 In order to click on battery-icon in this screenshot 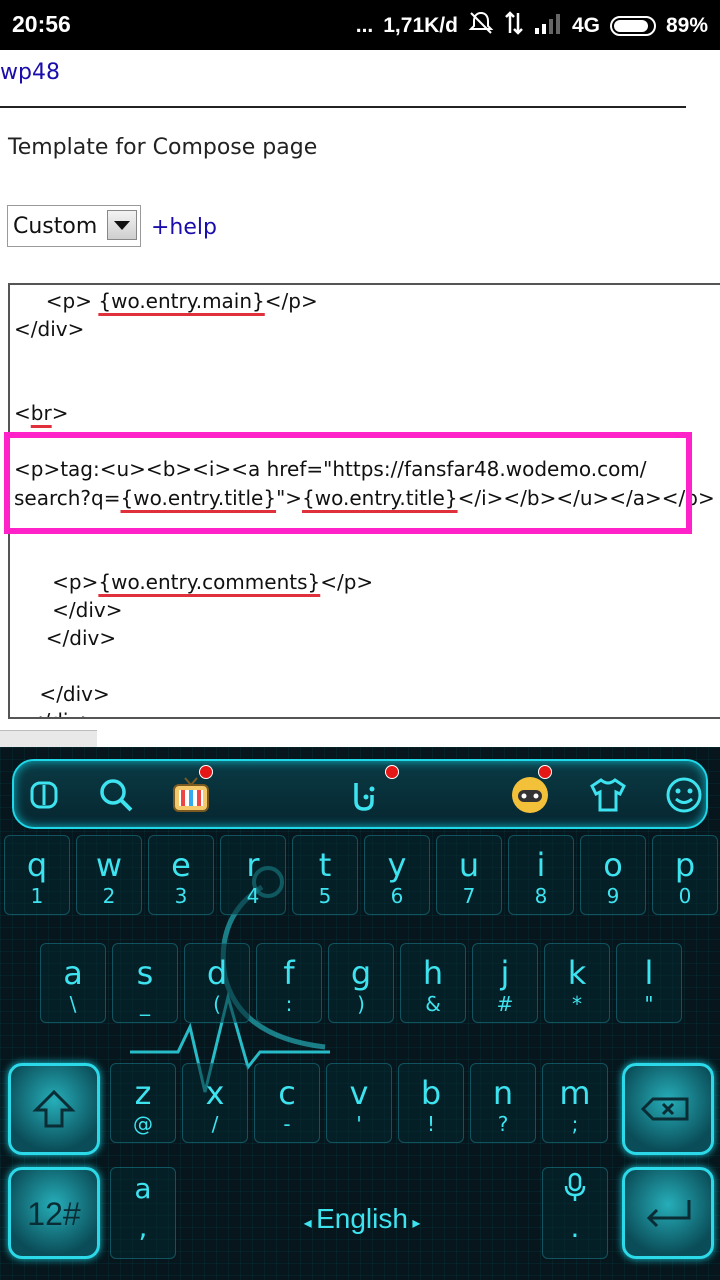, I will do `click(632, 26)`.